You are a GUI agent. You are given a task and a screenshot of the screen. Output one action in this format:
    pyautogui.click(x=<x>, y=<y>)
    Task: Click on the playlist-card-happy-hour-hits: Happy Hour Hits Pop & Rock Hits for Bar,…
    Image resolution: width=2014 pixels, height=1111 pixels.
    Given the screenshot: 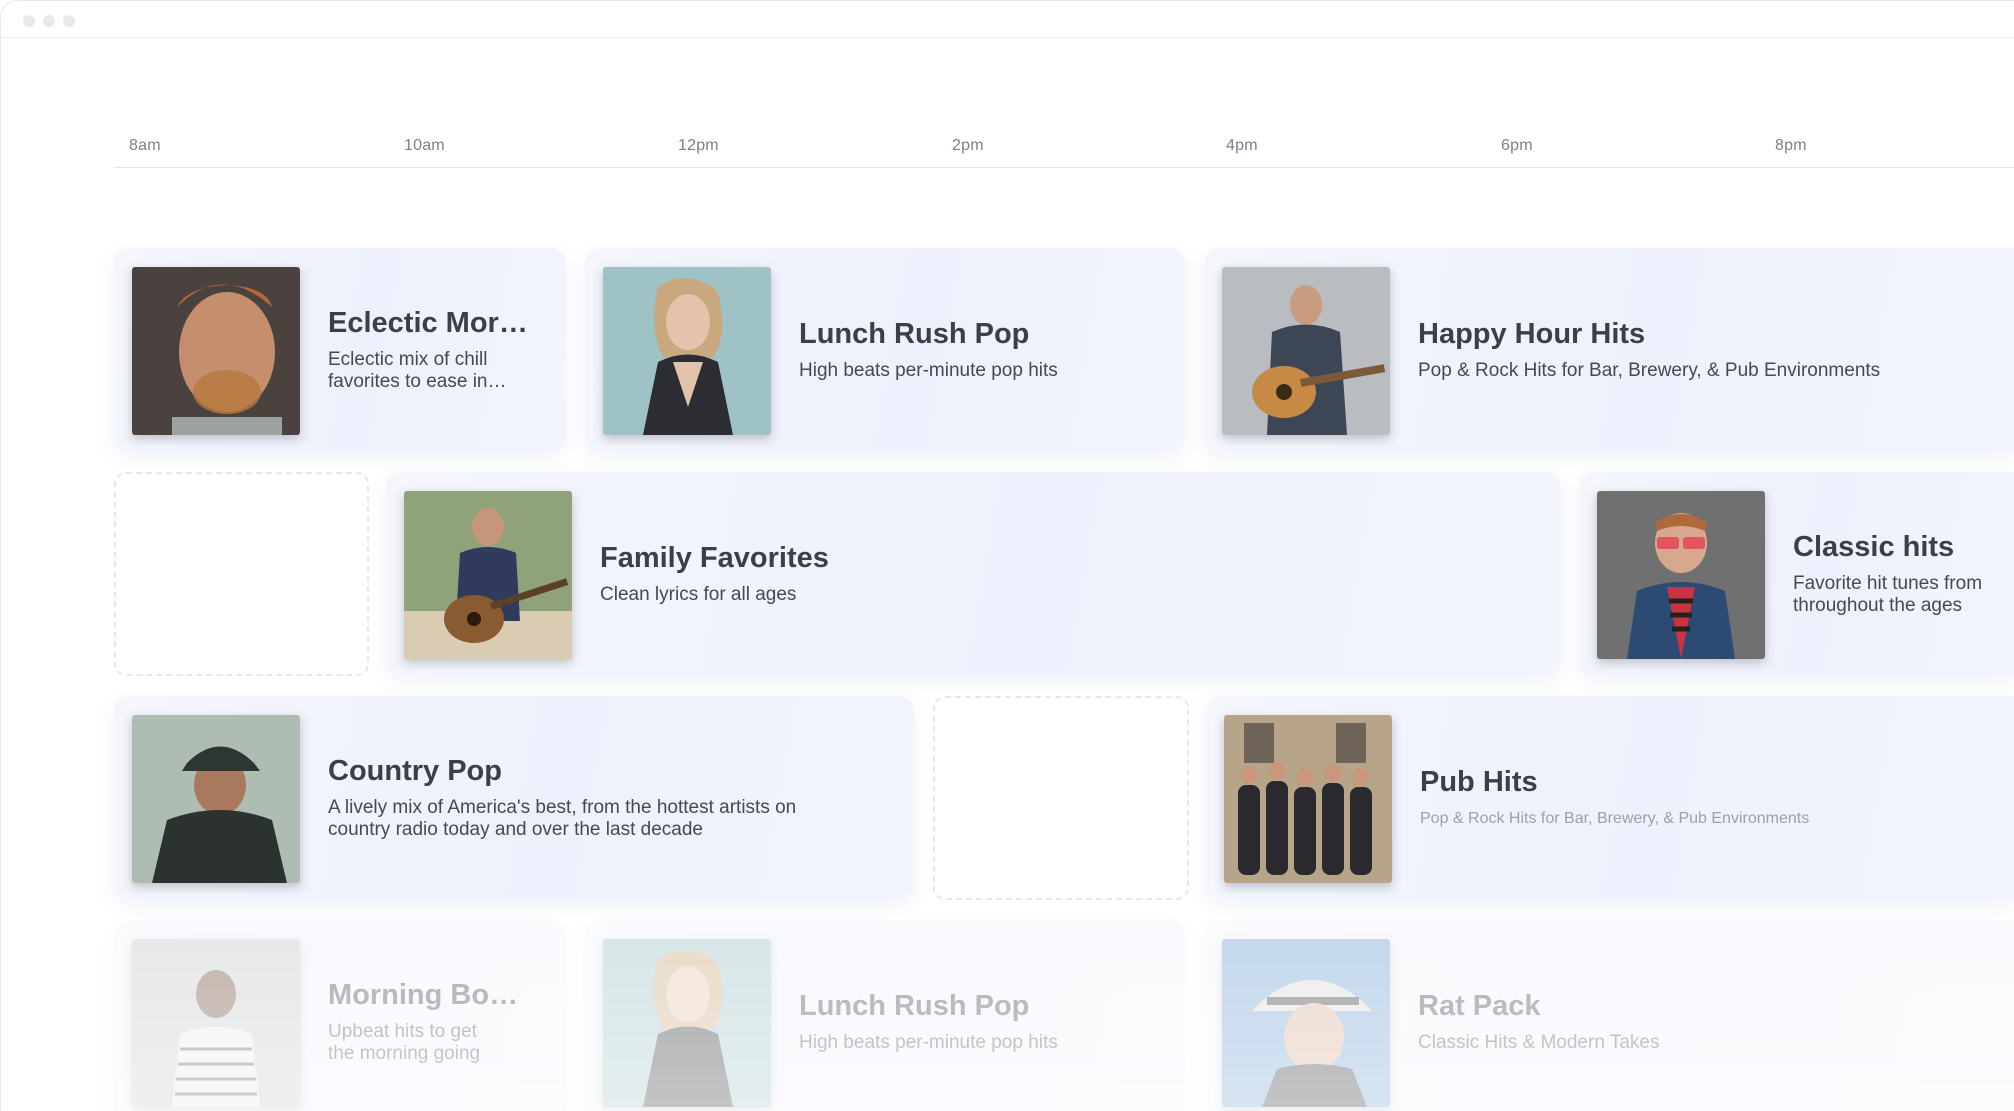 What is the action you would take?
    pyautogui.click(x=1609, y=350)
    